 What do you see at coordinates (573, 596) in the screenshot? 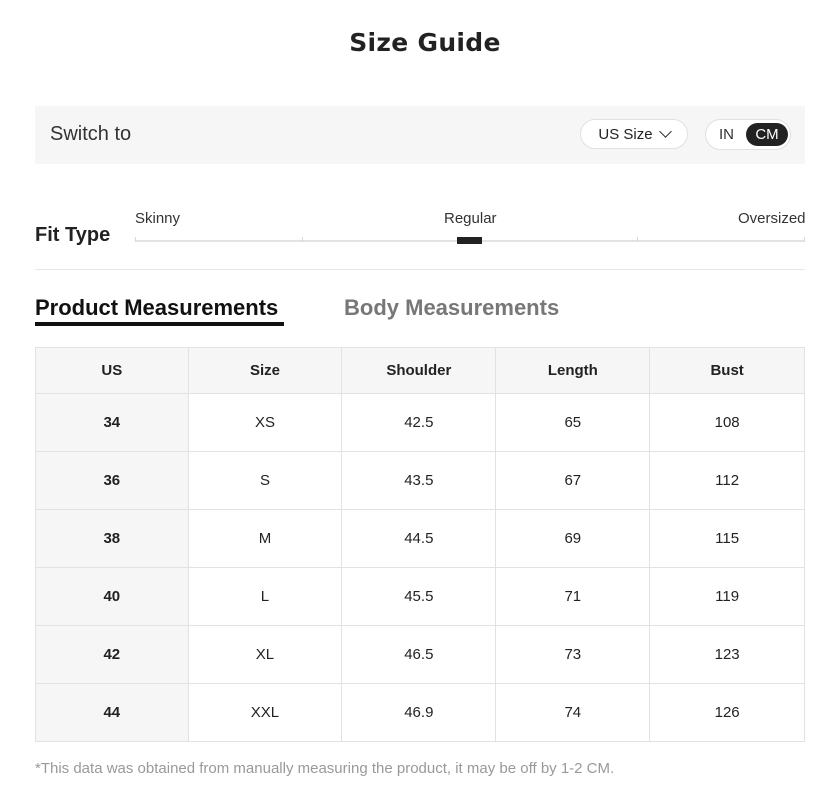
I see `cell-length: 71` at bounding box center [573, 596].